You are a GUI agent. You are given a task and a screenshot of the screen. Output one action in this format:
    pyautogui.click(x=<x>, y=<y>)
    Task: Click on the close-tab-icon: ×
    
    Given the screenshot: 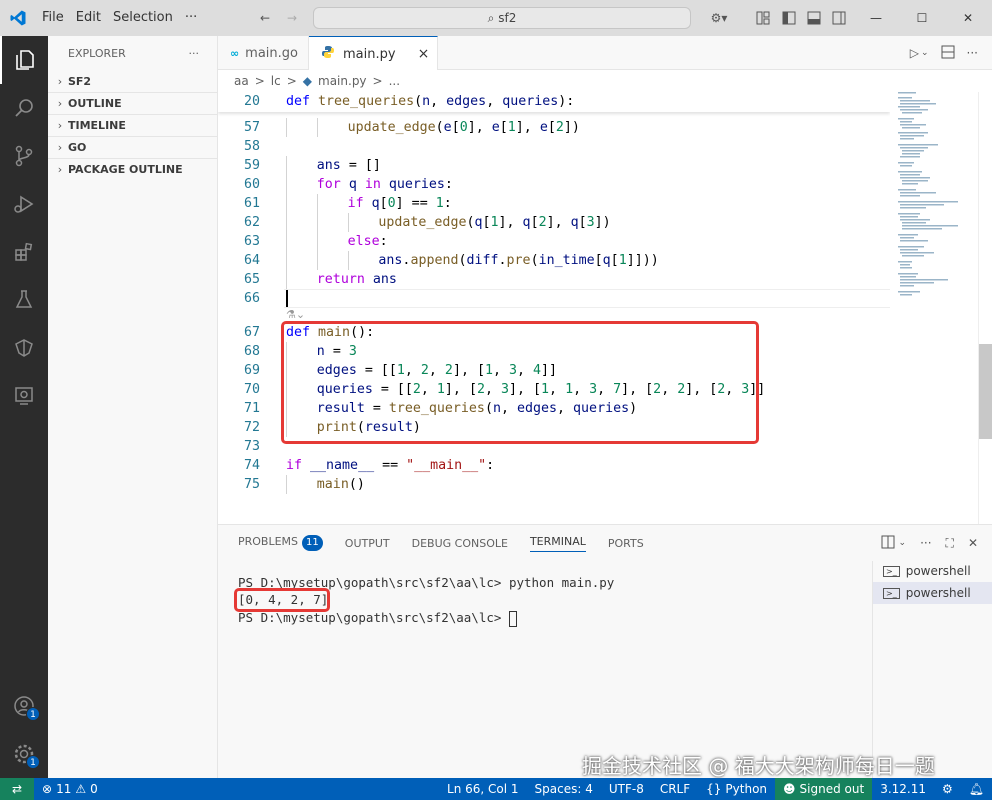 What is the action you would take?
    pyautogui.click(x=424, y=54)
    